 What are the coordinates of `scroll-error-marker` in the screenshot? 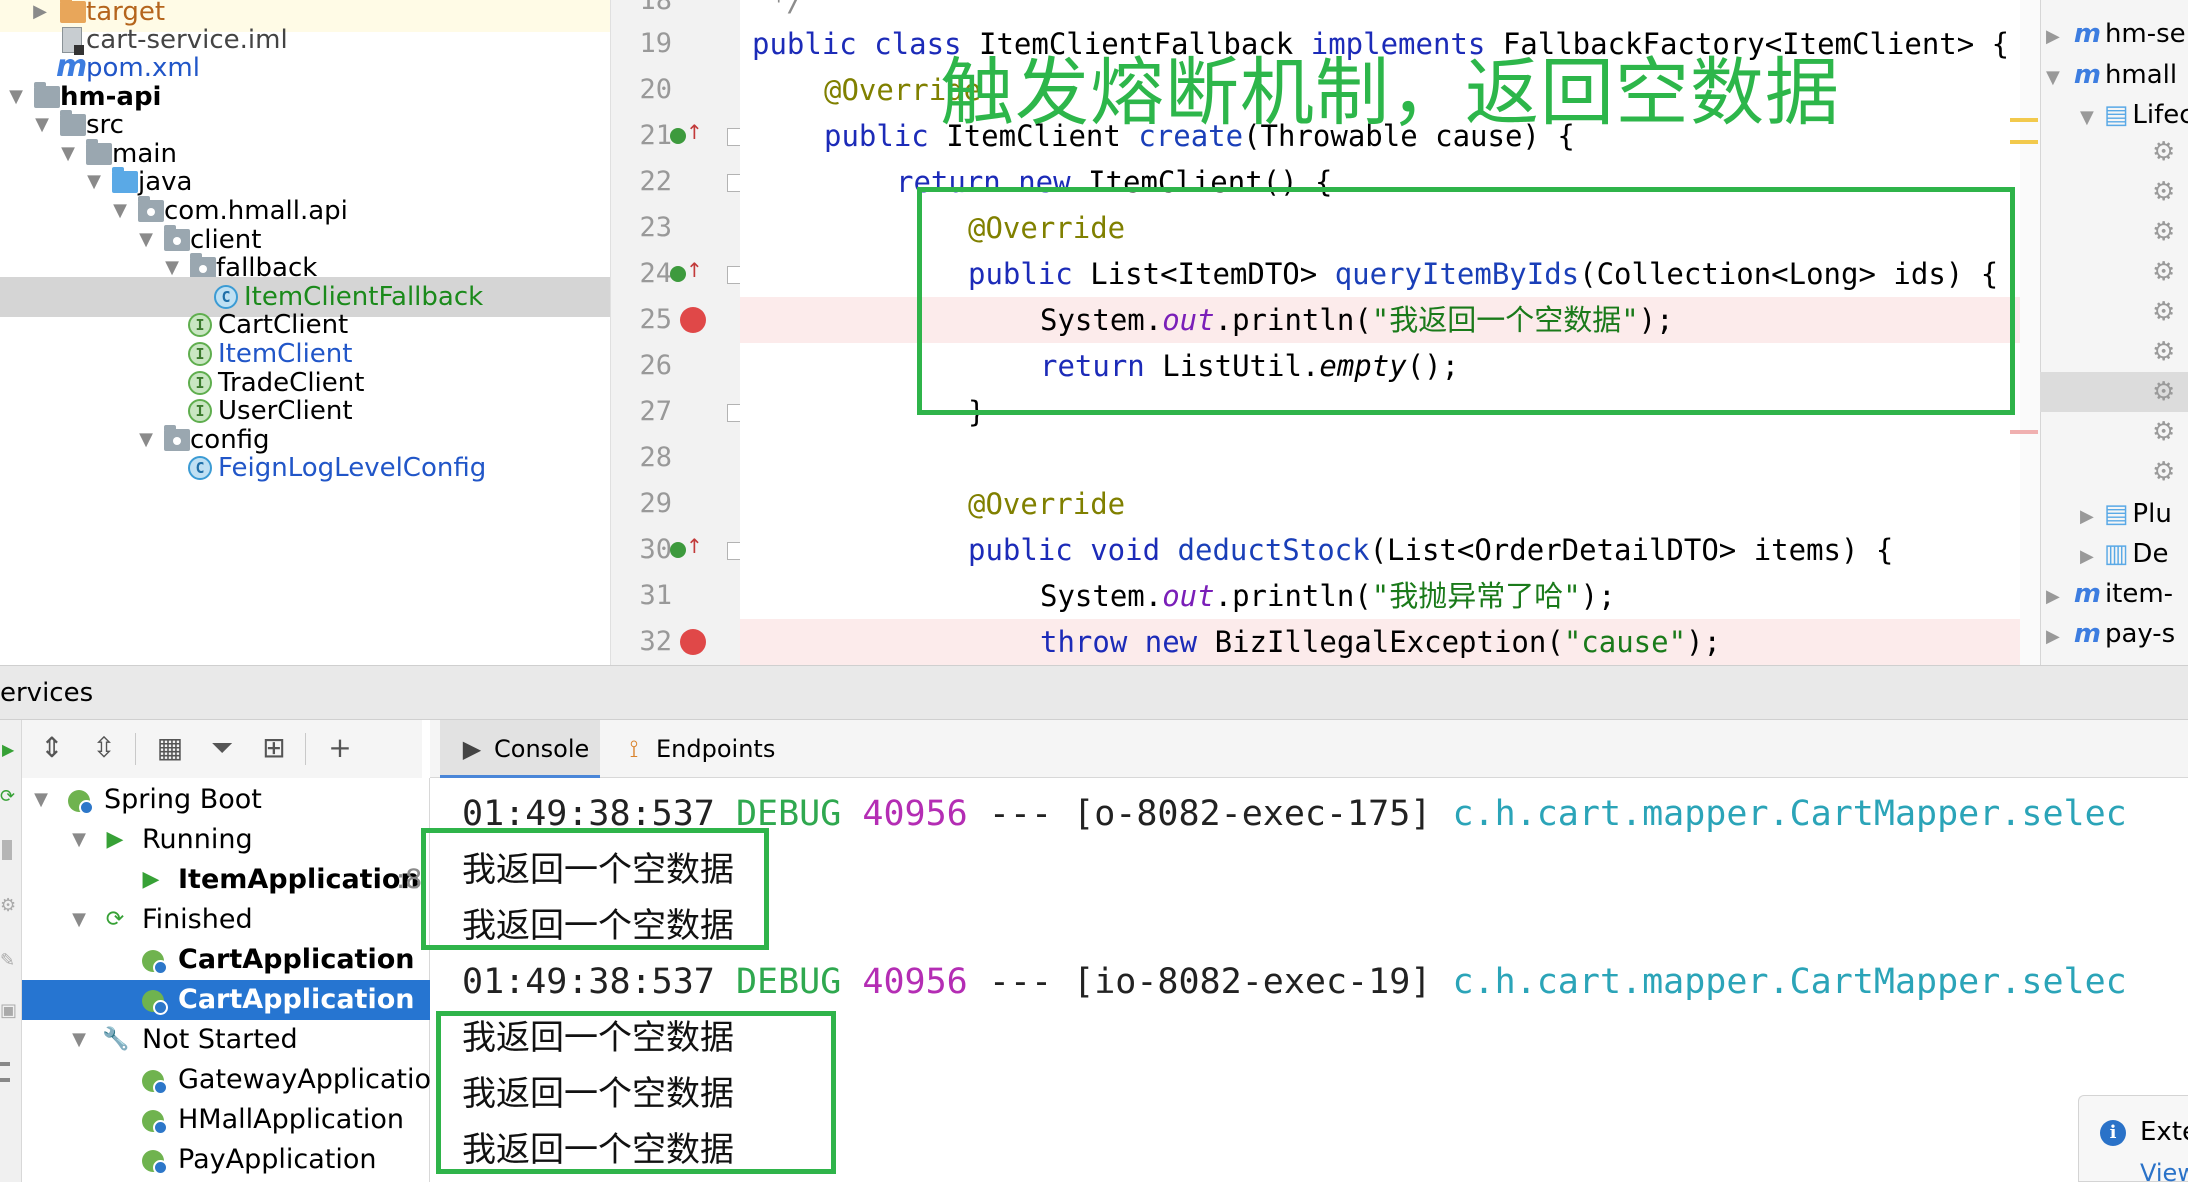 It's located at (2024, 432).